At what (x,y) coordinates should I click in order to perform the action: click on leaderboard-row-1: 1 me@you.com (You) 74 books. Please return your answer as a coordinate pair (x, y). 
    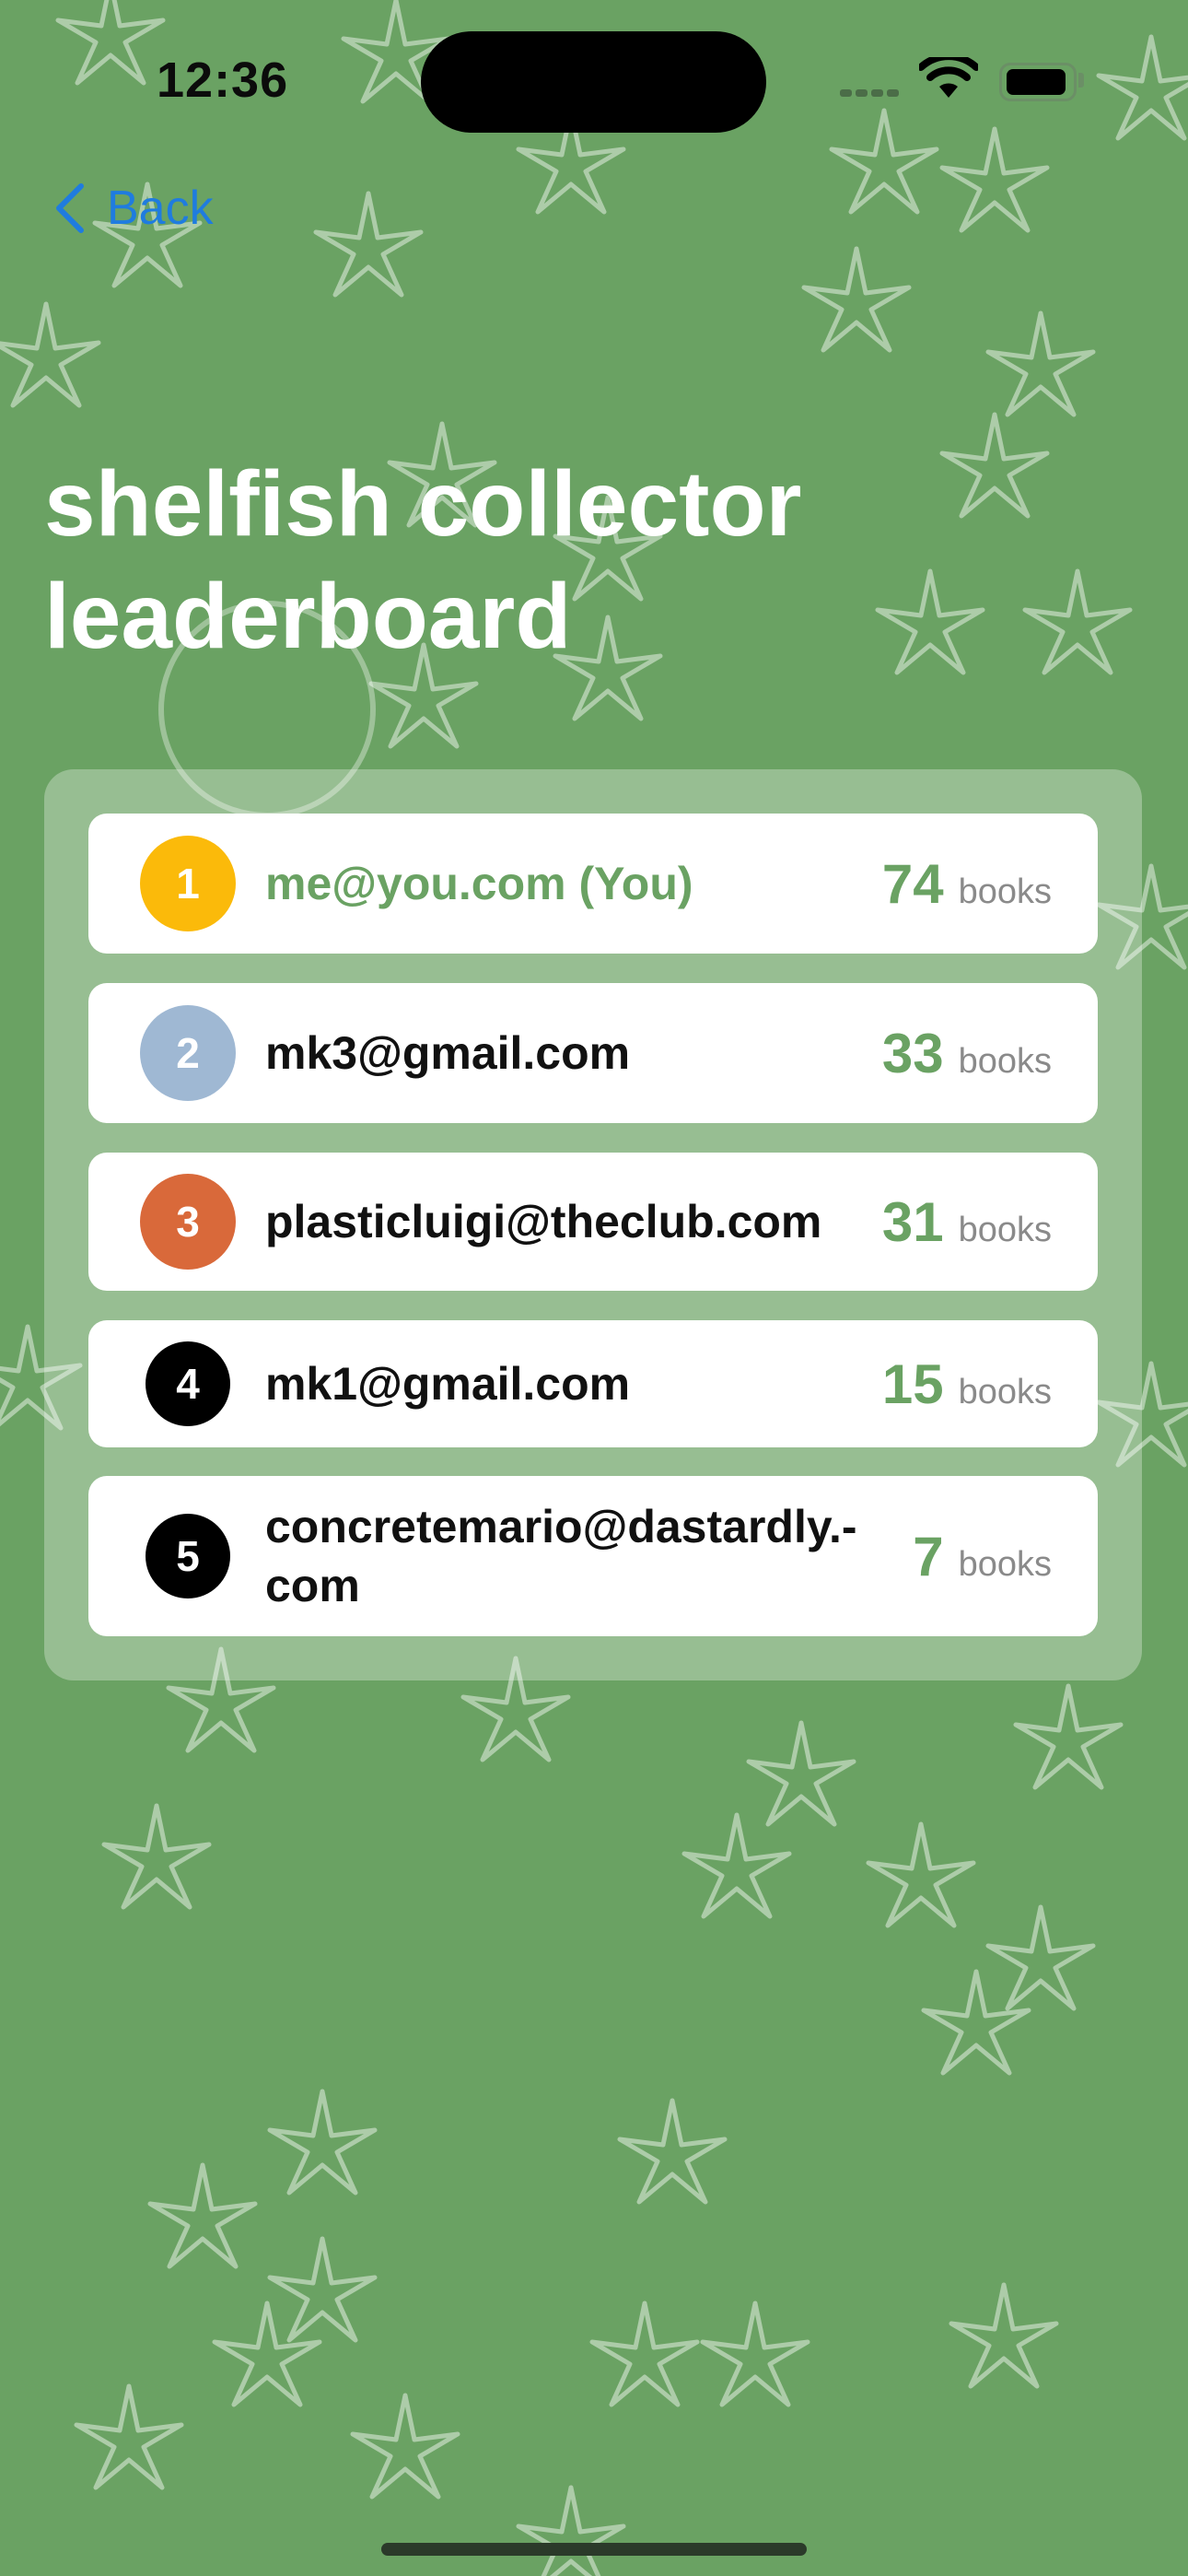
    Looking at the image, I should click on (593, 884).